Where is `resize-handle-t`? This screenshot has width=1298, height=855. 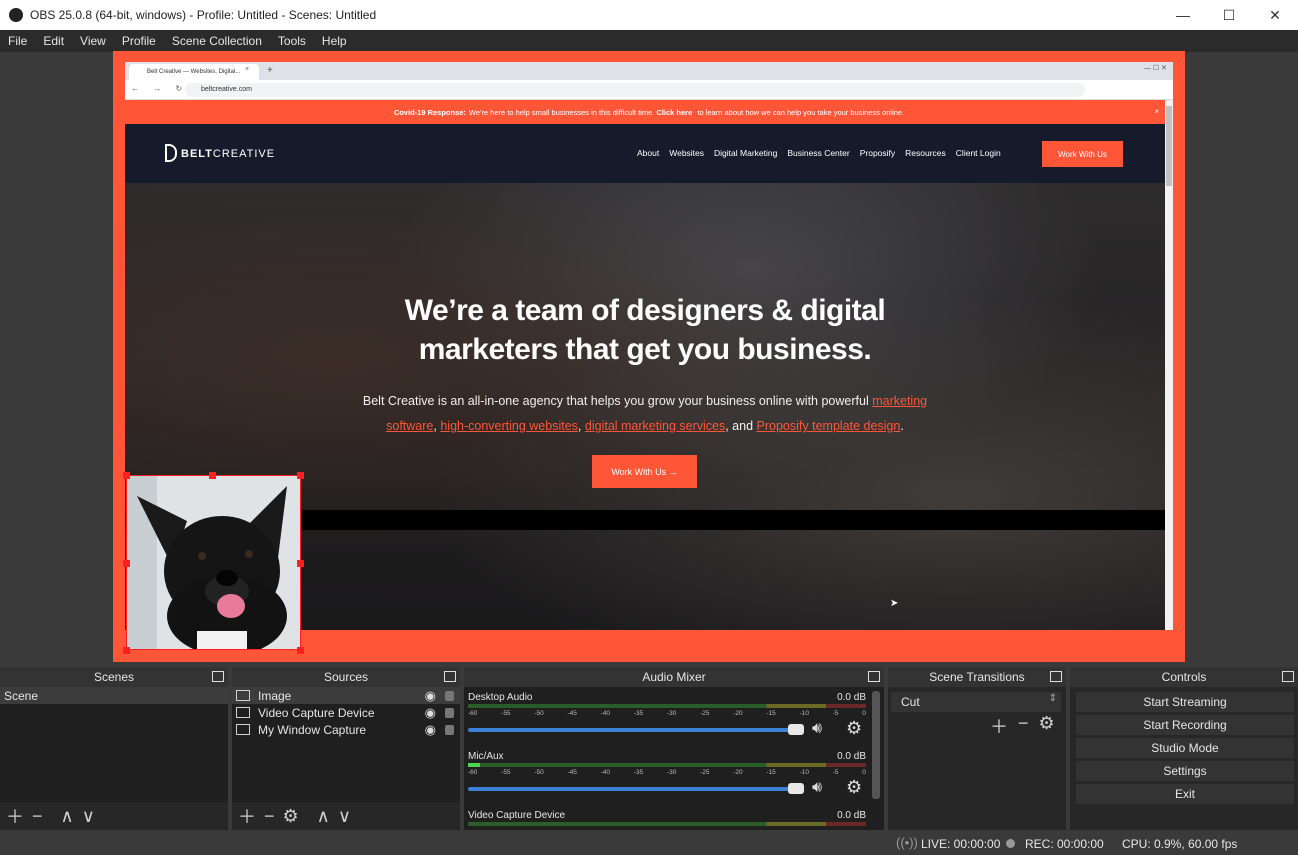
resize-handle-t is located at coordinates (212, 475).